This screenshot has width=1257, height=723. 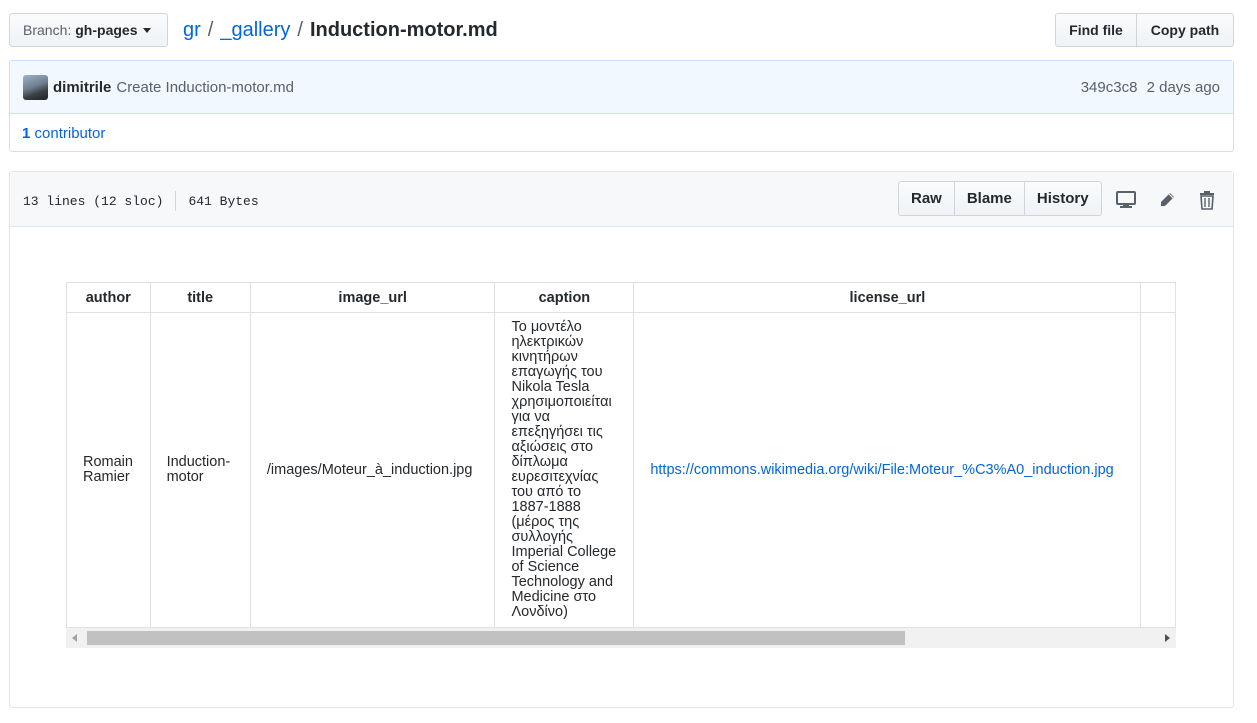 What do you see at coordinates (106, 30) in the screenshot?
I see `branch-name: gh-pages` at bounding box center [106, 30].